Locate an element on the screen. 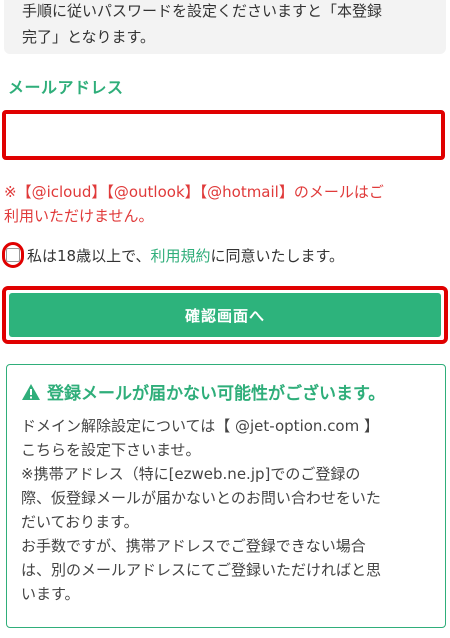  age-terms-agreement: 私は18歳以上で、 利用規約 に同意いたします。 is located at coordinates (173, 255).